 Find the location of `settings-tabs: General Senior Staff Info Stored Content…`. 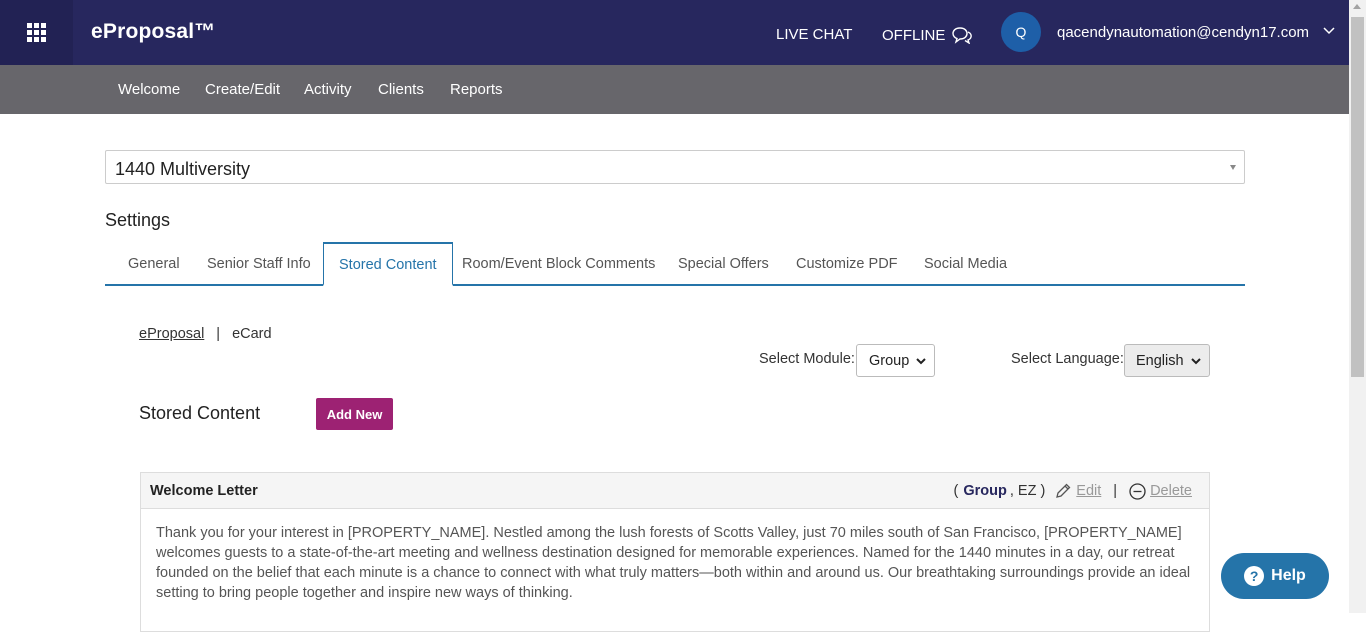

settings-tabs: General Senior Staff Info Stored Content… is located at coordinates (675, 264).